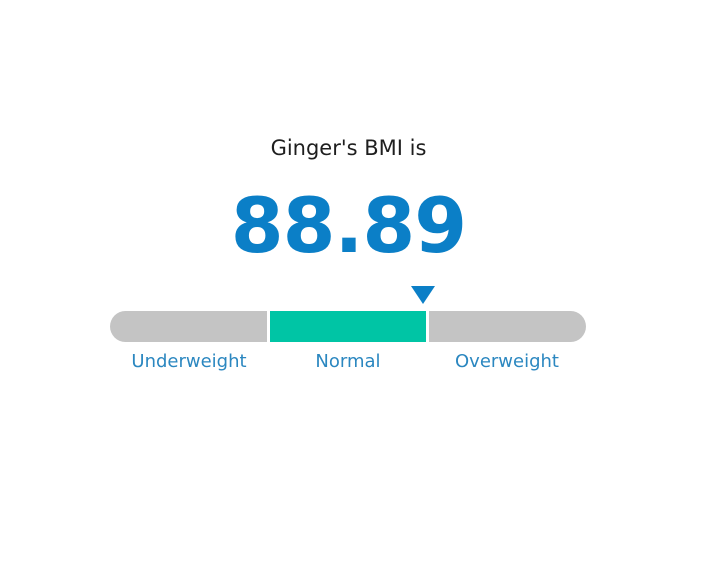 The width and height of the screenshot is (715, 566). Describe the element at coordinates (507, 326) in the screenshot. I see `scale-segment-overweight` at that location.